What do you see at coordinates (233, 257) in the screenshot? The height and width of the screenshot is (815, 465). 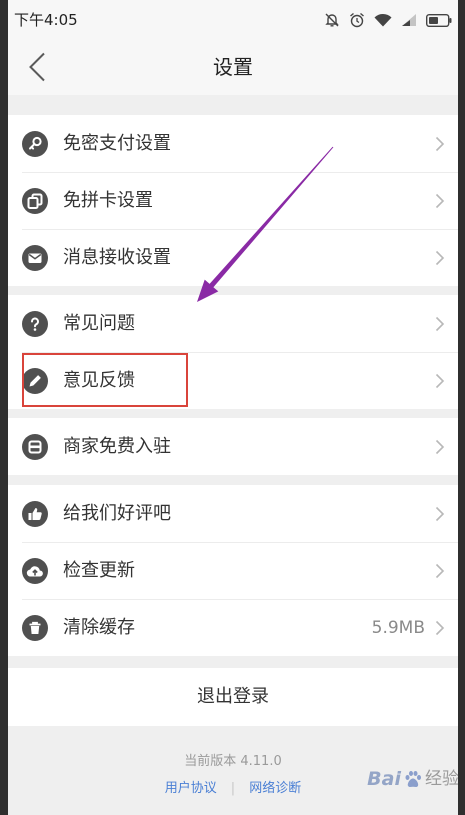 I see `settings-item-message-settings: 消息接收设置` at bounding box center [233, 257].